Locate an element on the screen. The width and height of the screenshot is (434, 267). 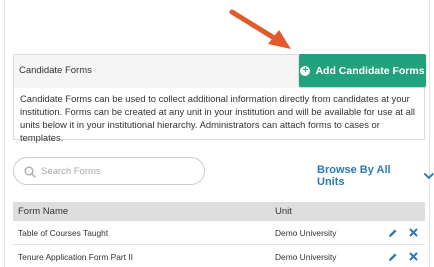
table-header: Form Name Unit is located at coordinates (219, 211).